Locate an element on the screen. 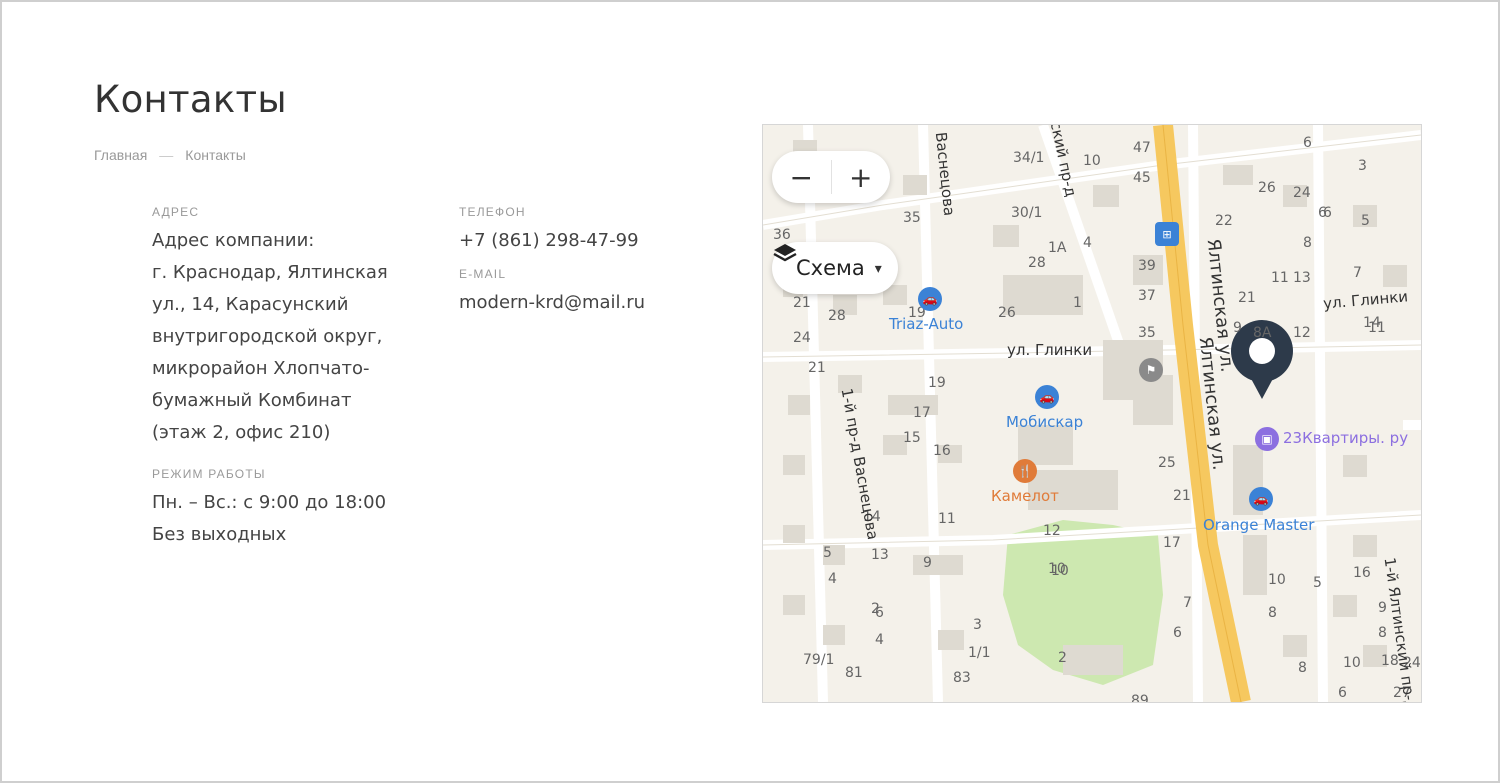  house-number: 25 is located at coordinates (1167, 463).